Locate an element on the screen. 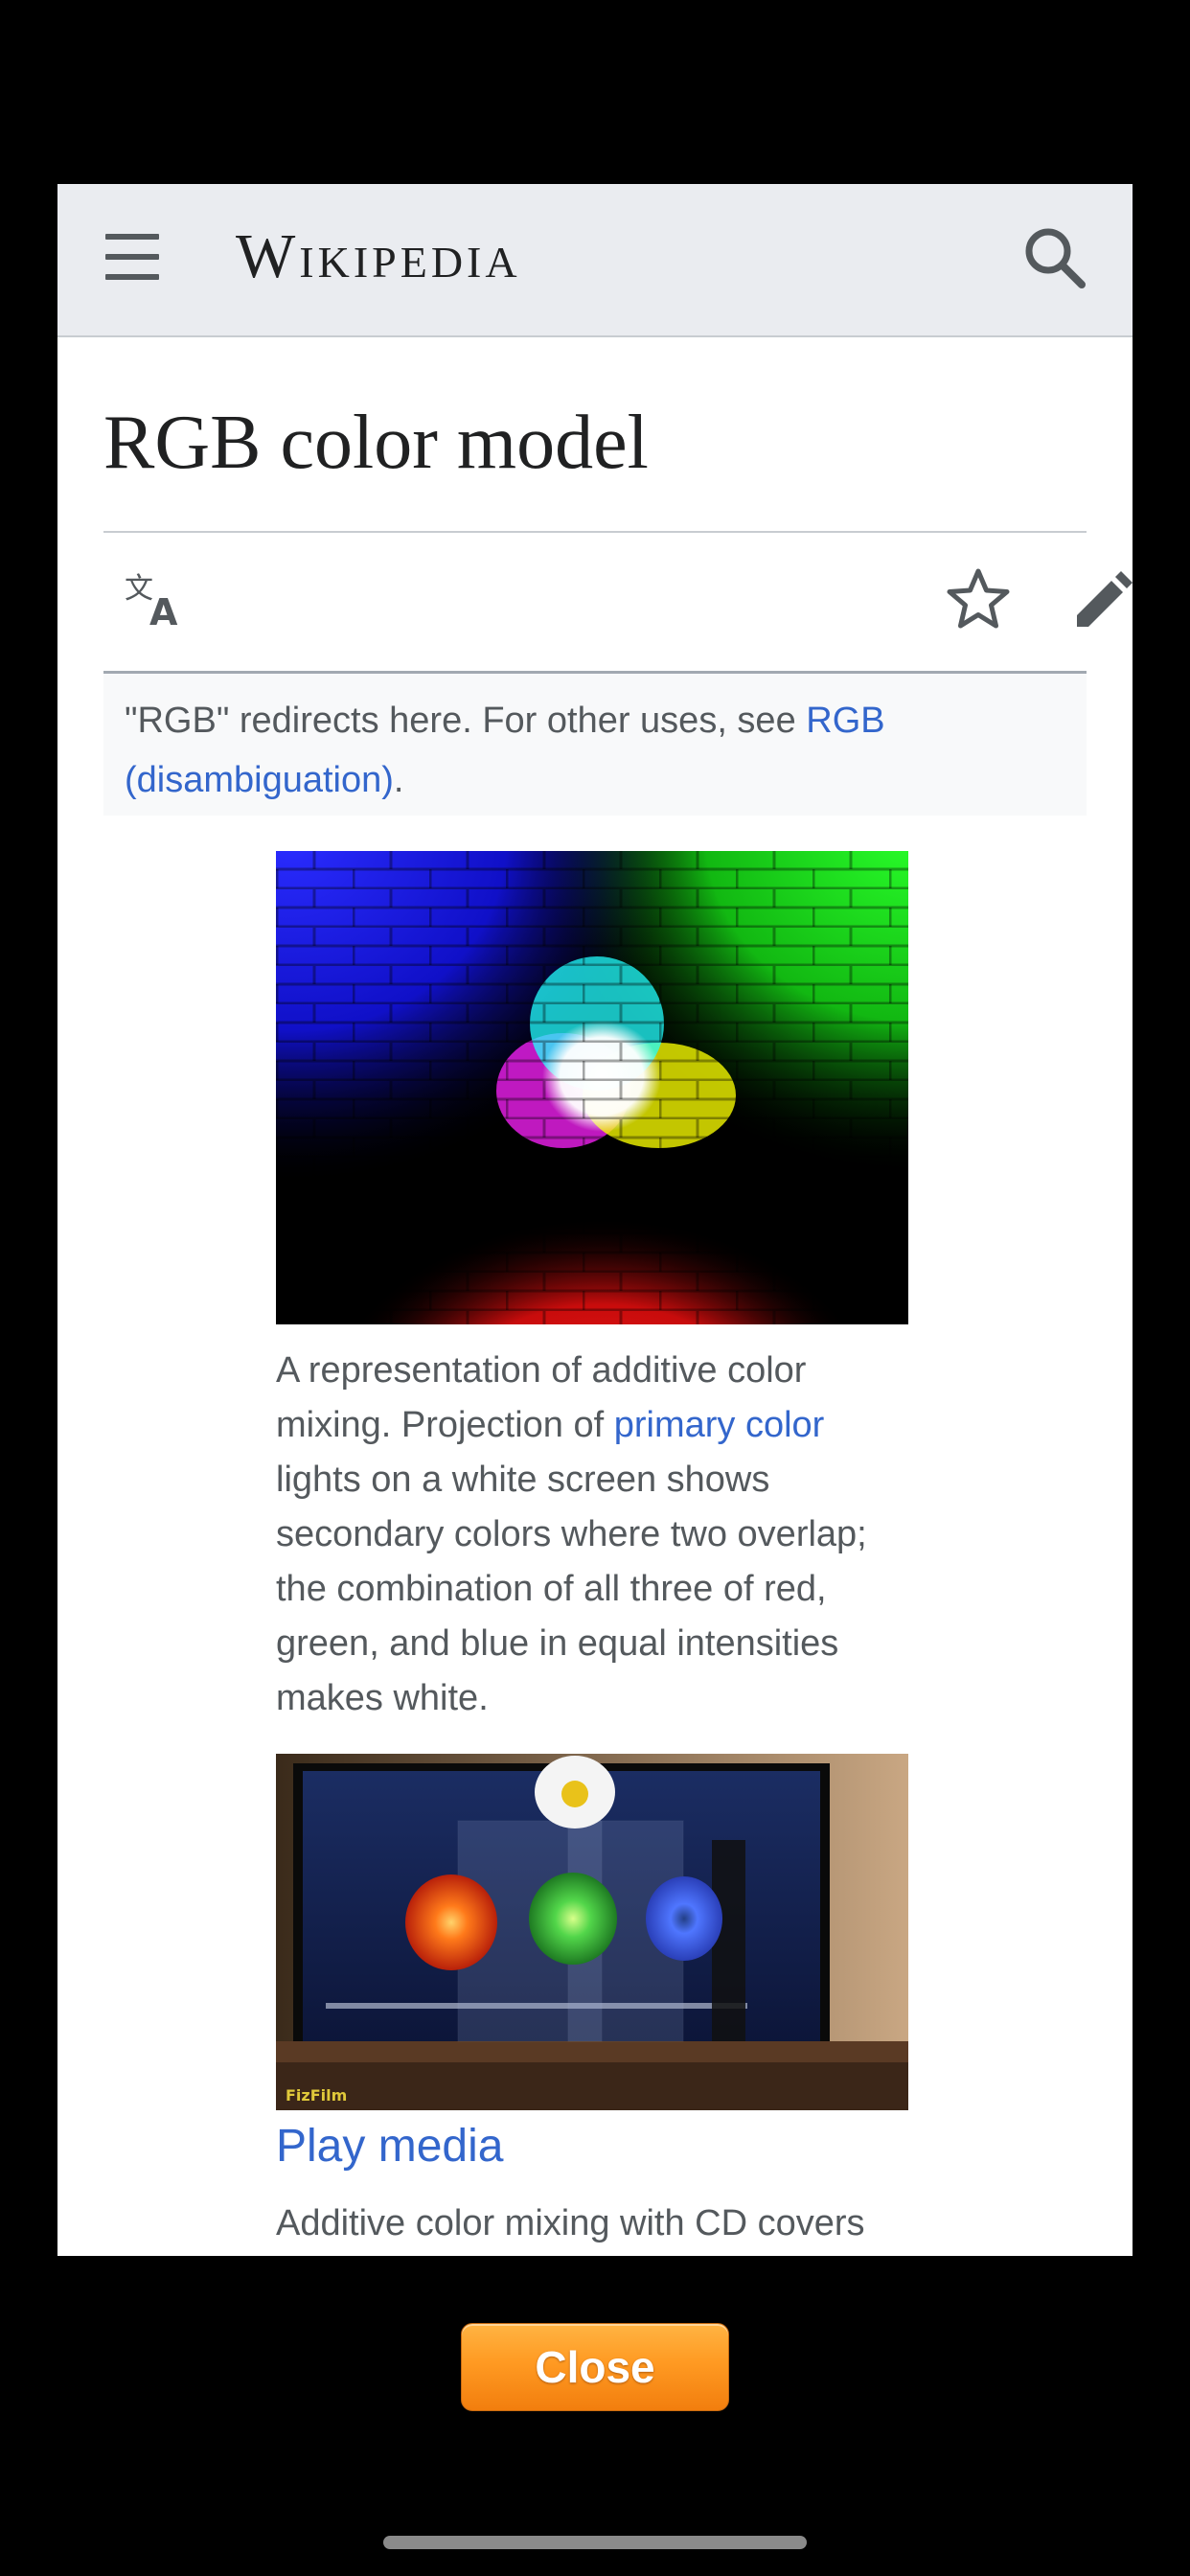 The height and width of the screenshot is (2576, 1190). additive-color-mixing-image is located at coordinates (592, 1087).